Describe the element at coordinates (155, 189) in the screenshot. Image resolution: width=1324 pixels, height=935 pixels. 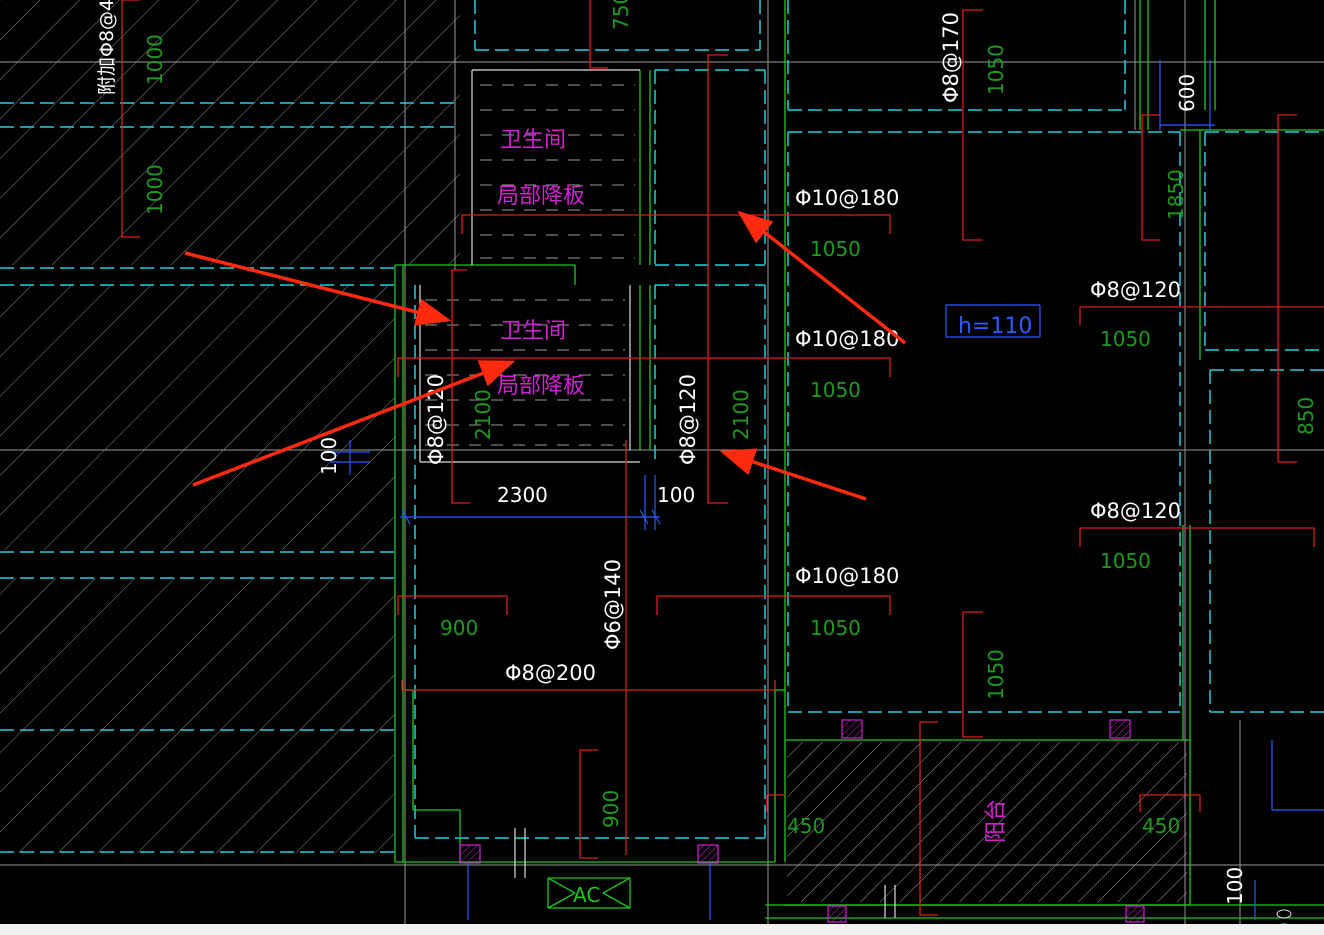
I see `label-len-1000-b: 1000` at that location.